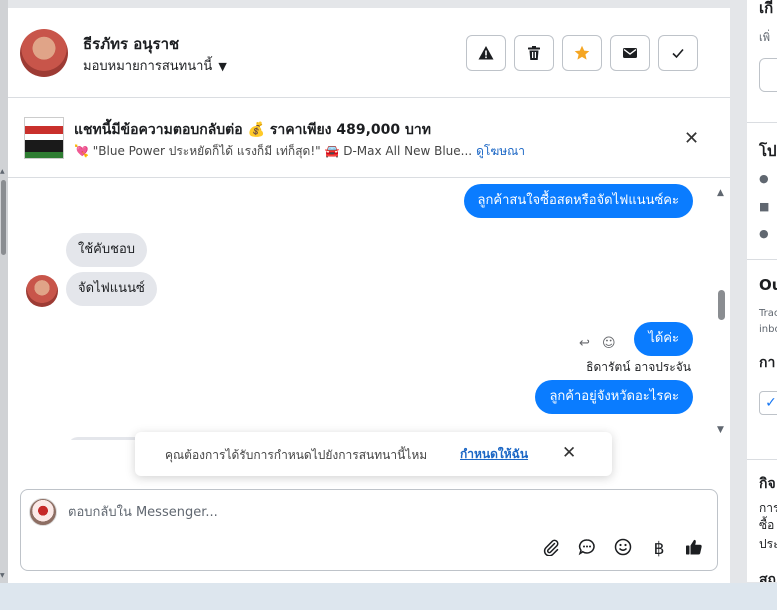  Describe the element at coordinates (44, 138) in the screenshot. I see `ad-thumbnail` at that location.